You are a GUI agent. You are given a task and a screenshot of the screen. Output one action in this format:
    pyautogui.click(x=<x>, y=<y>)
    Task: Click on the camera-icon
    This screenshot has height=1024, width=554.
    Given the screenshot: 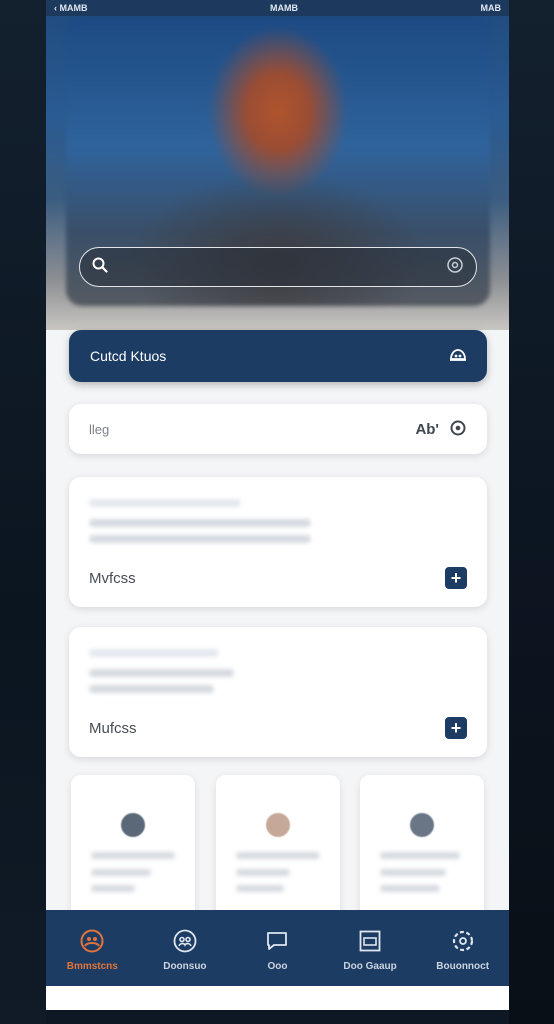 What is the action you would take?
    pyautogui.click(x=455, y=267)
    